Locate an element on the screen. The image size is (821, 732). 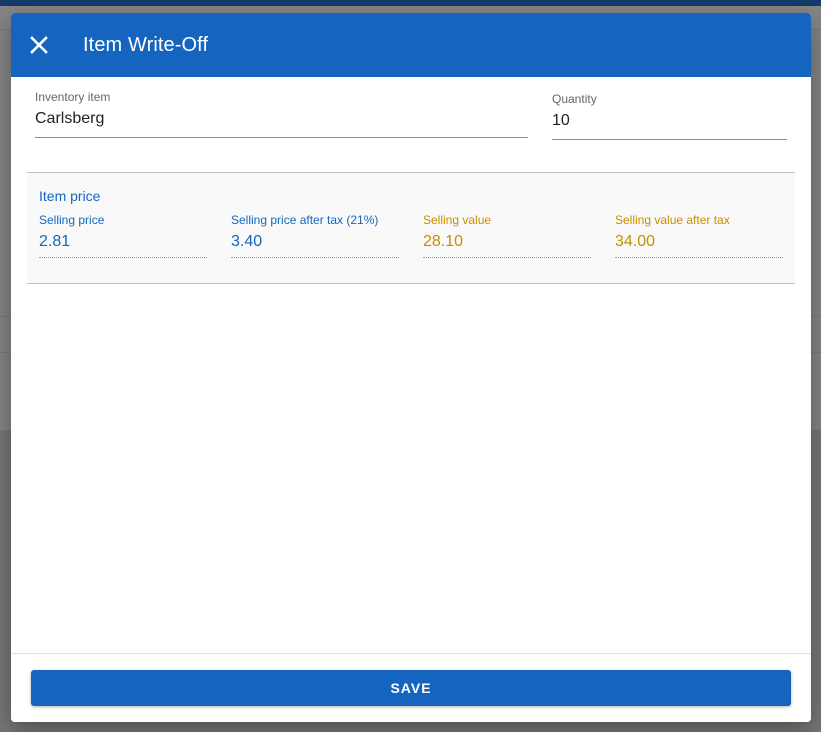
quantity-field: Quantity is located at coordinates (669, 116).